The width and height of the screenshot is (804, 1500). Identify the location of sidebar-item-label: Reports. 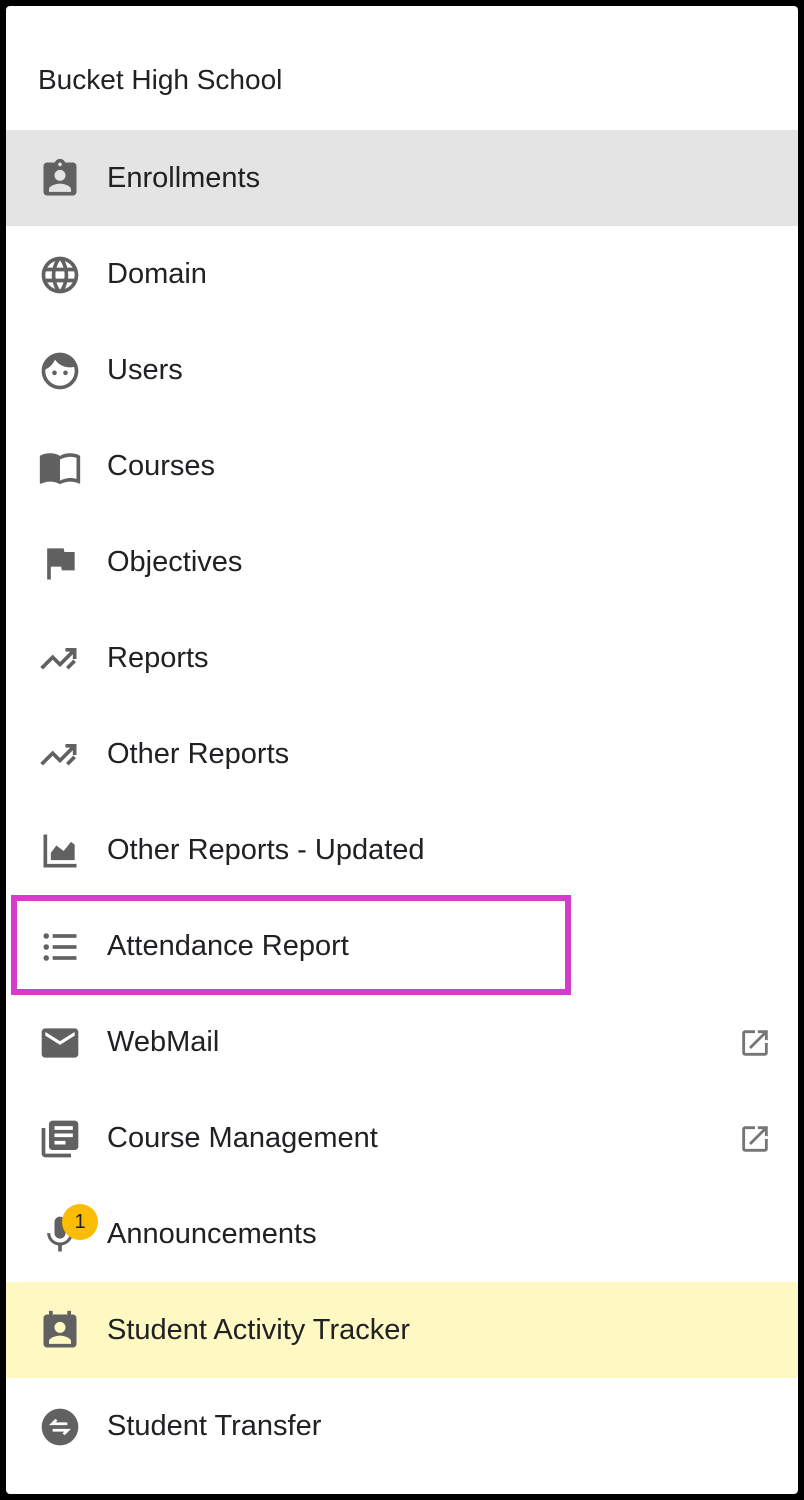
(158, 658).